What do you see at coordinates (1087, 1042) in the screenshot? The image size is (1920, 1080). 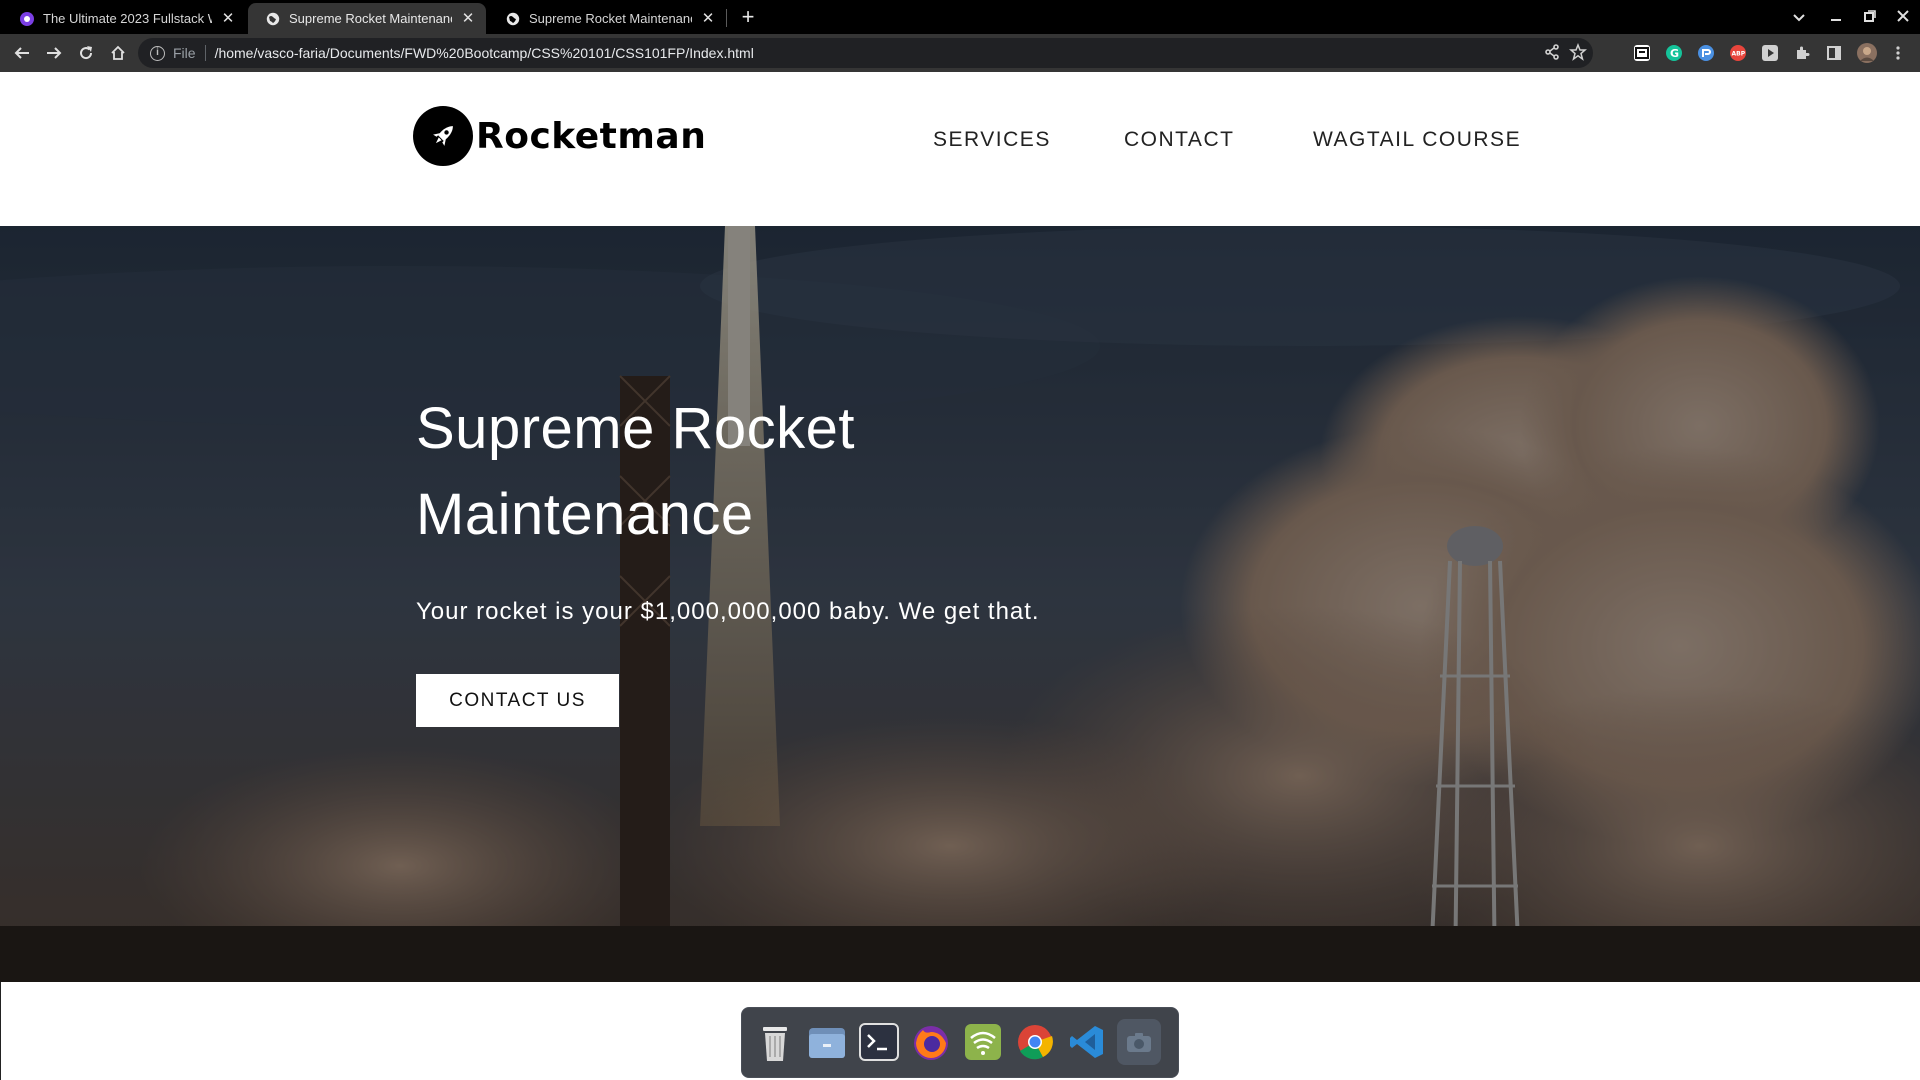 I see `vscode-icon` at bounding box center [1087, 1042].